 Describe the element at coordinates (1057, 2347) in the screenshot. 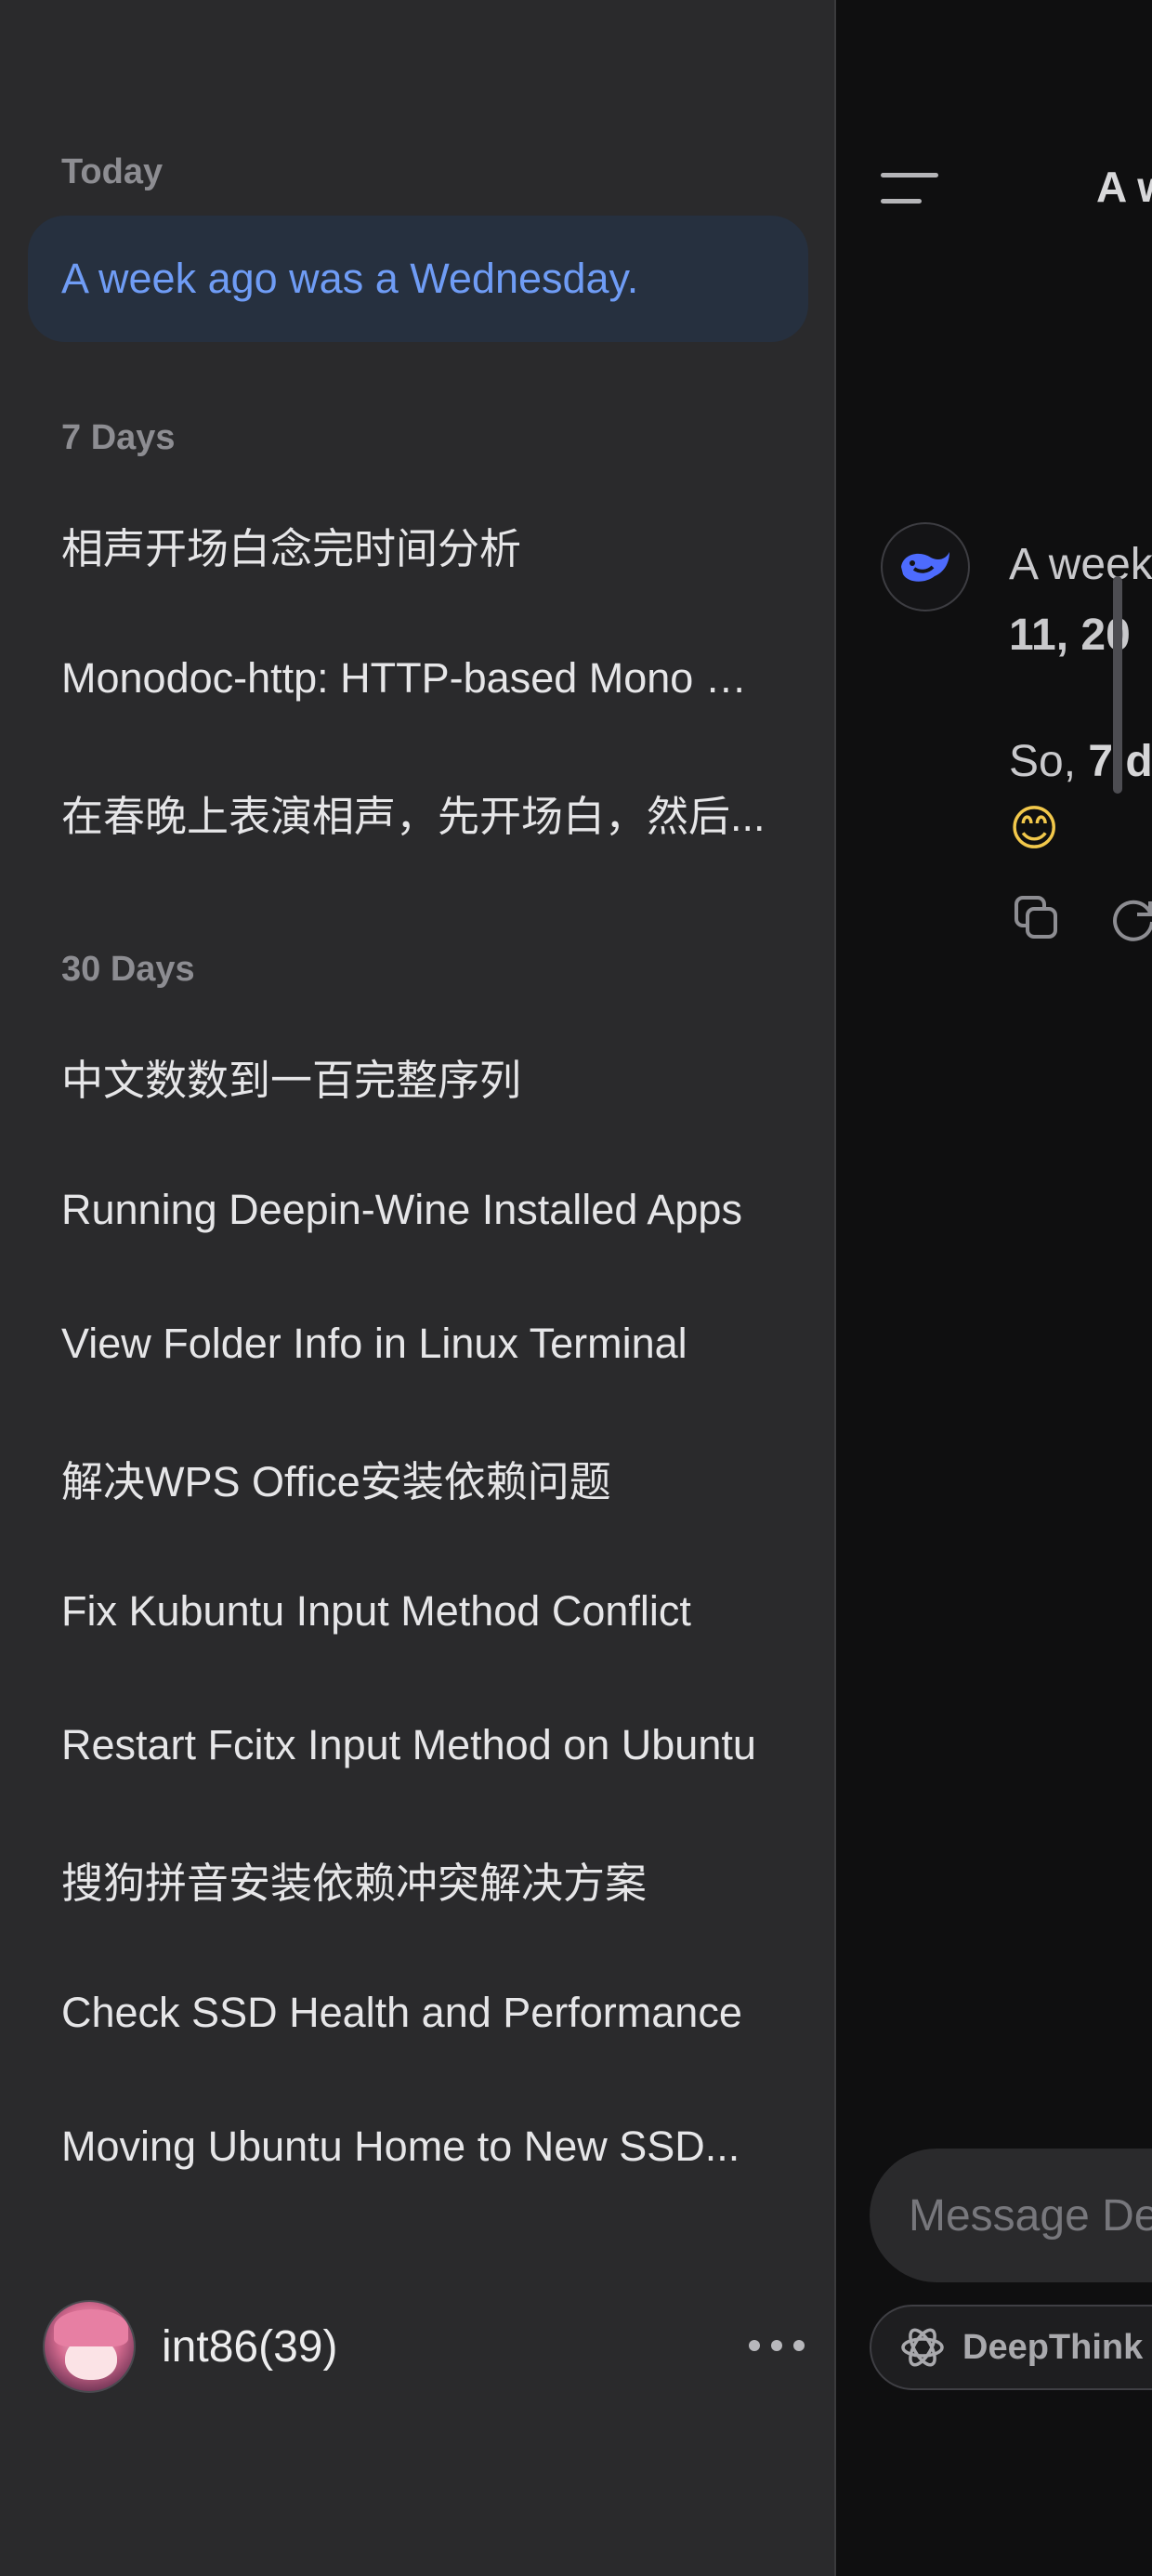

I see `deepthink-label: DeepThink (` at that location.